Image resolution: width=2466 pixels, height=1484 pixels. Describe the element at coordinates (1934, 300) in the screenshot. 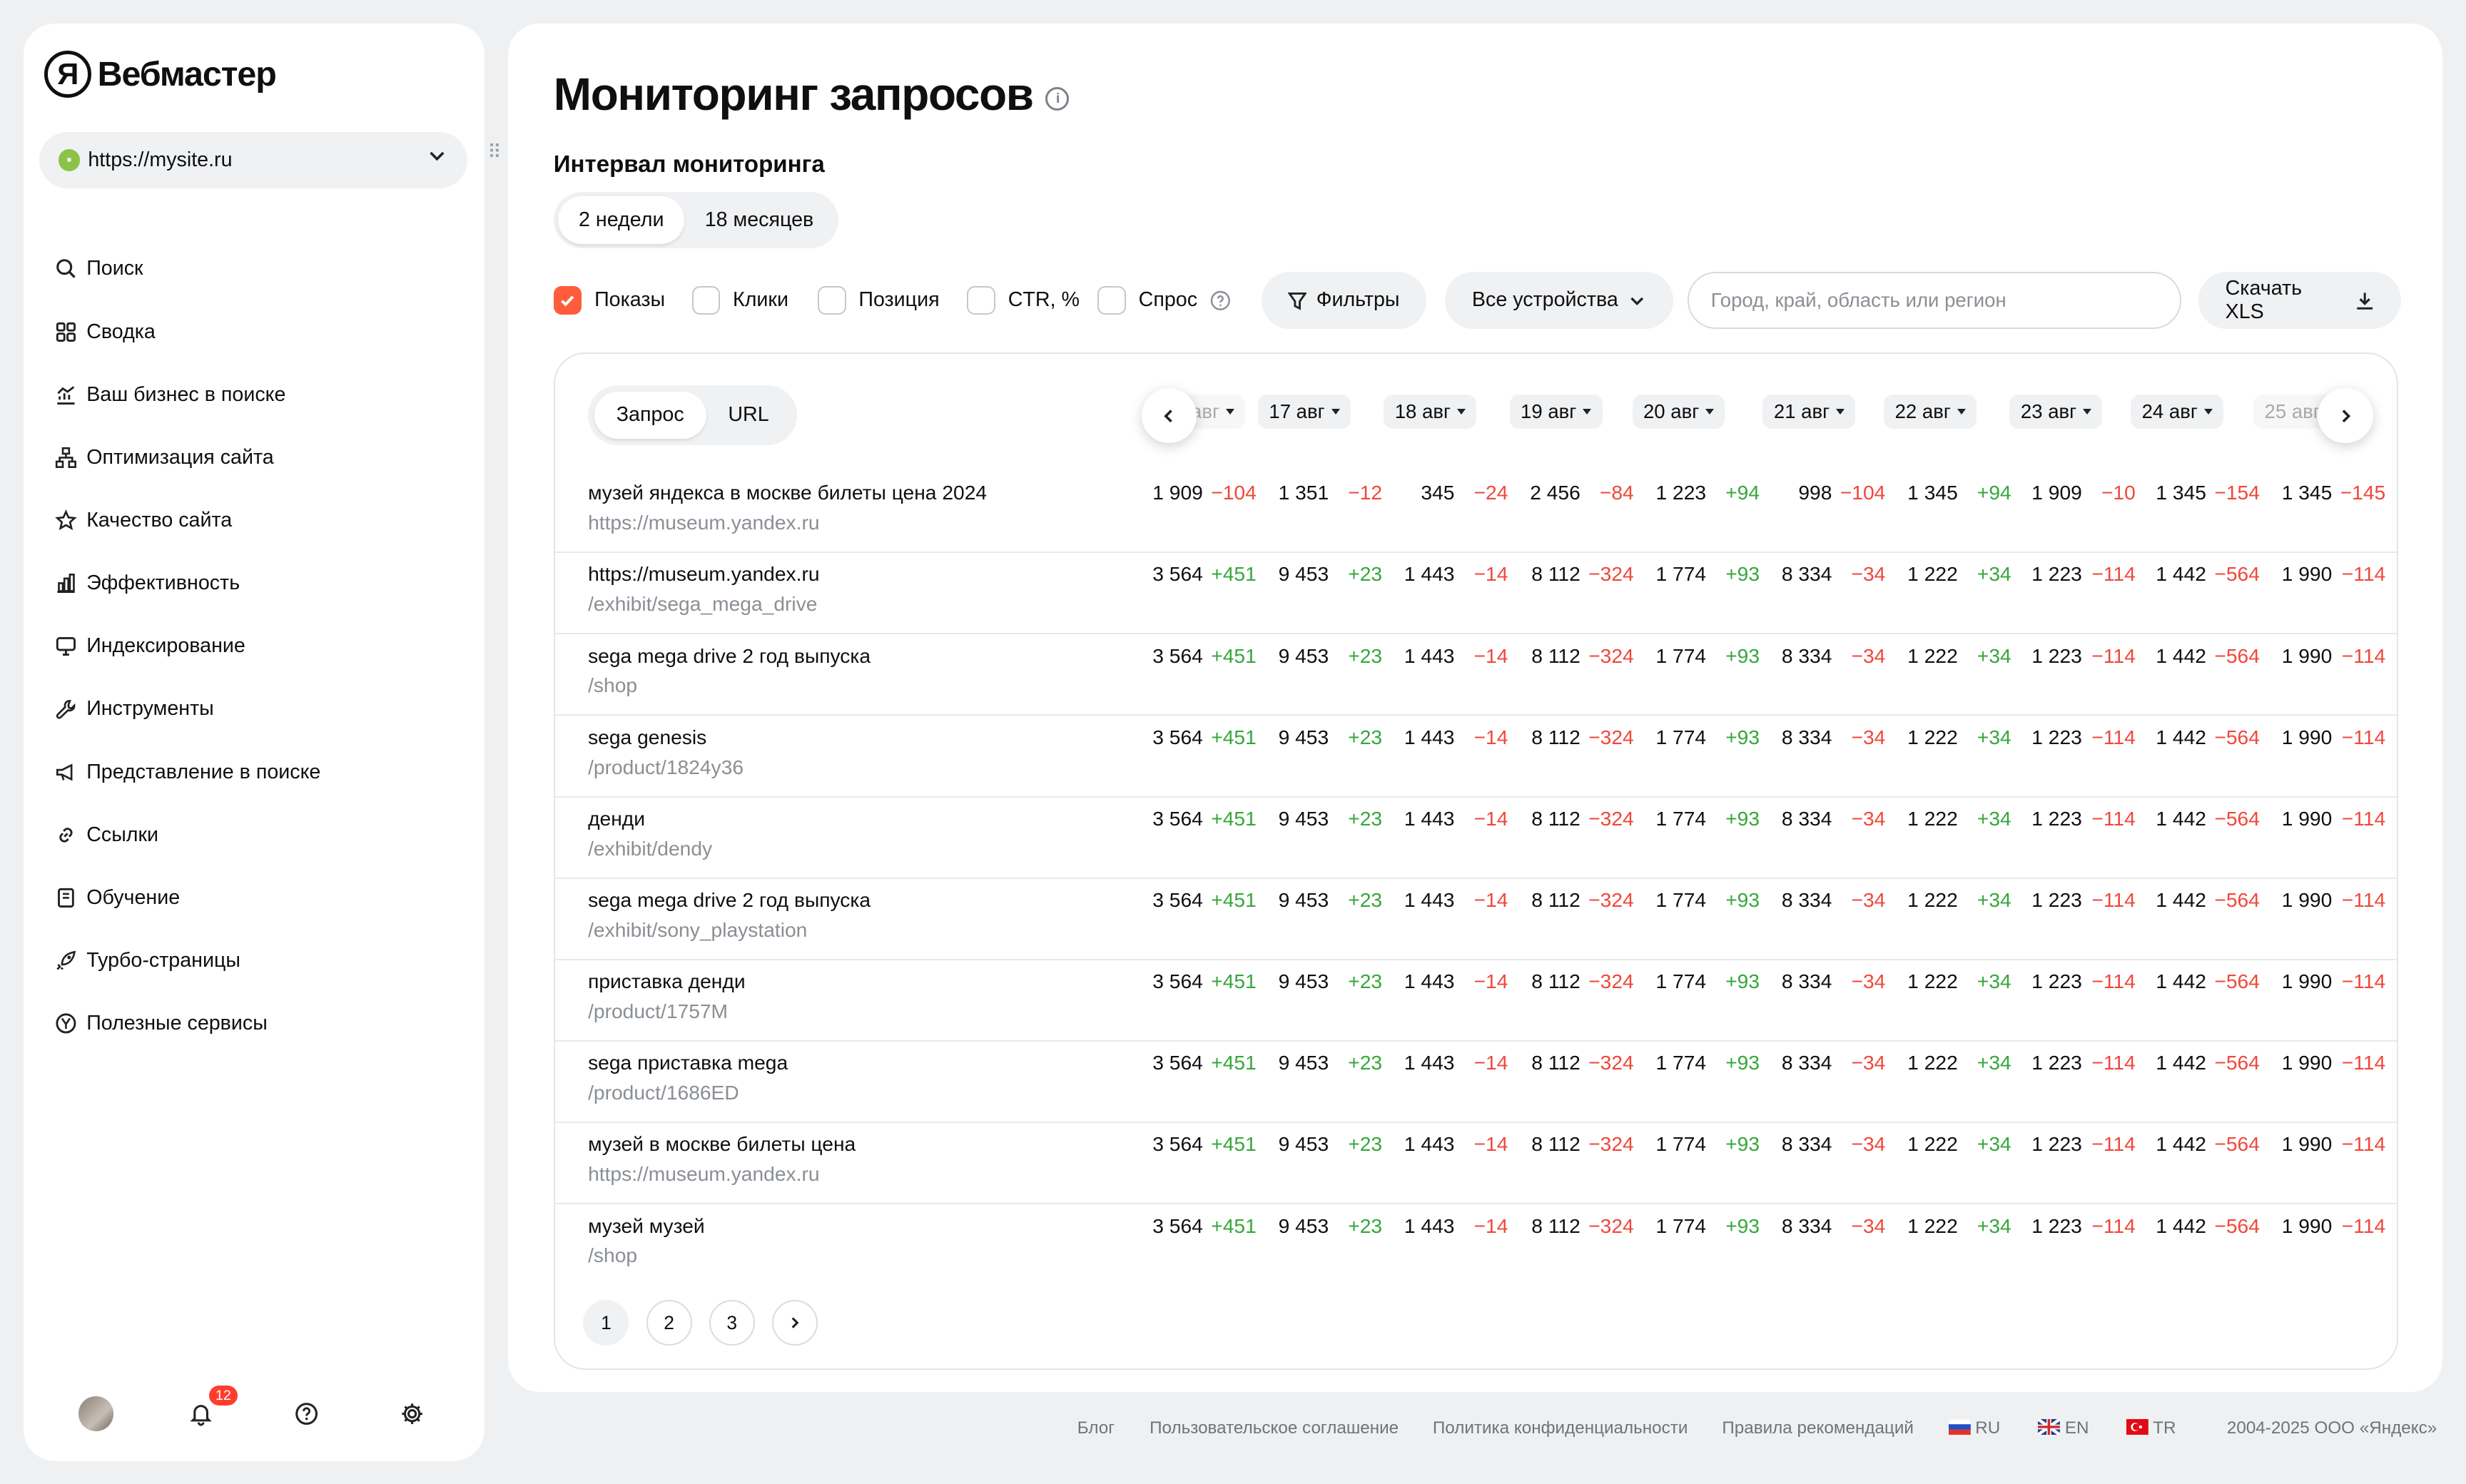

I see `region-search-input: Город, край, область или регион` at that location.